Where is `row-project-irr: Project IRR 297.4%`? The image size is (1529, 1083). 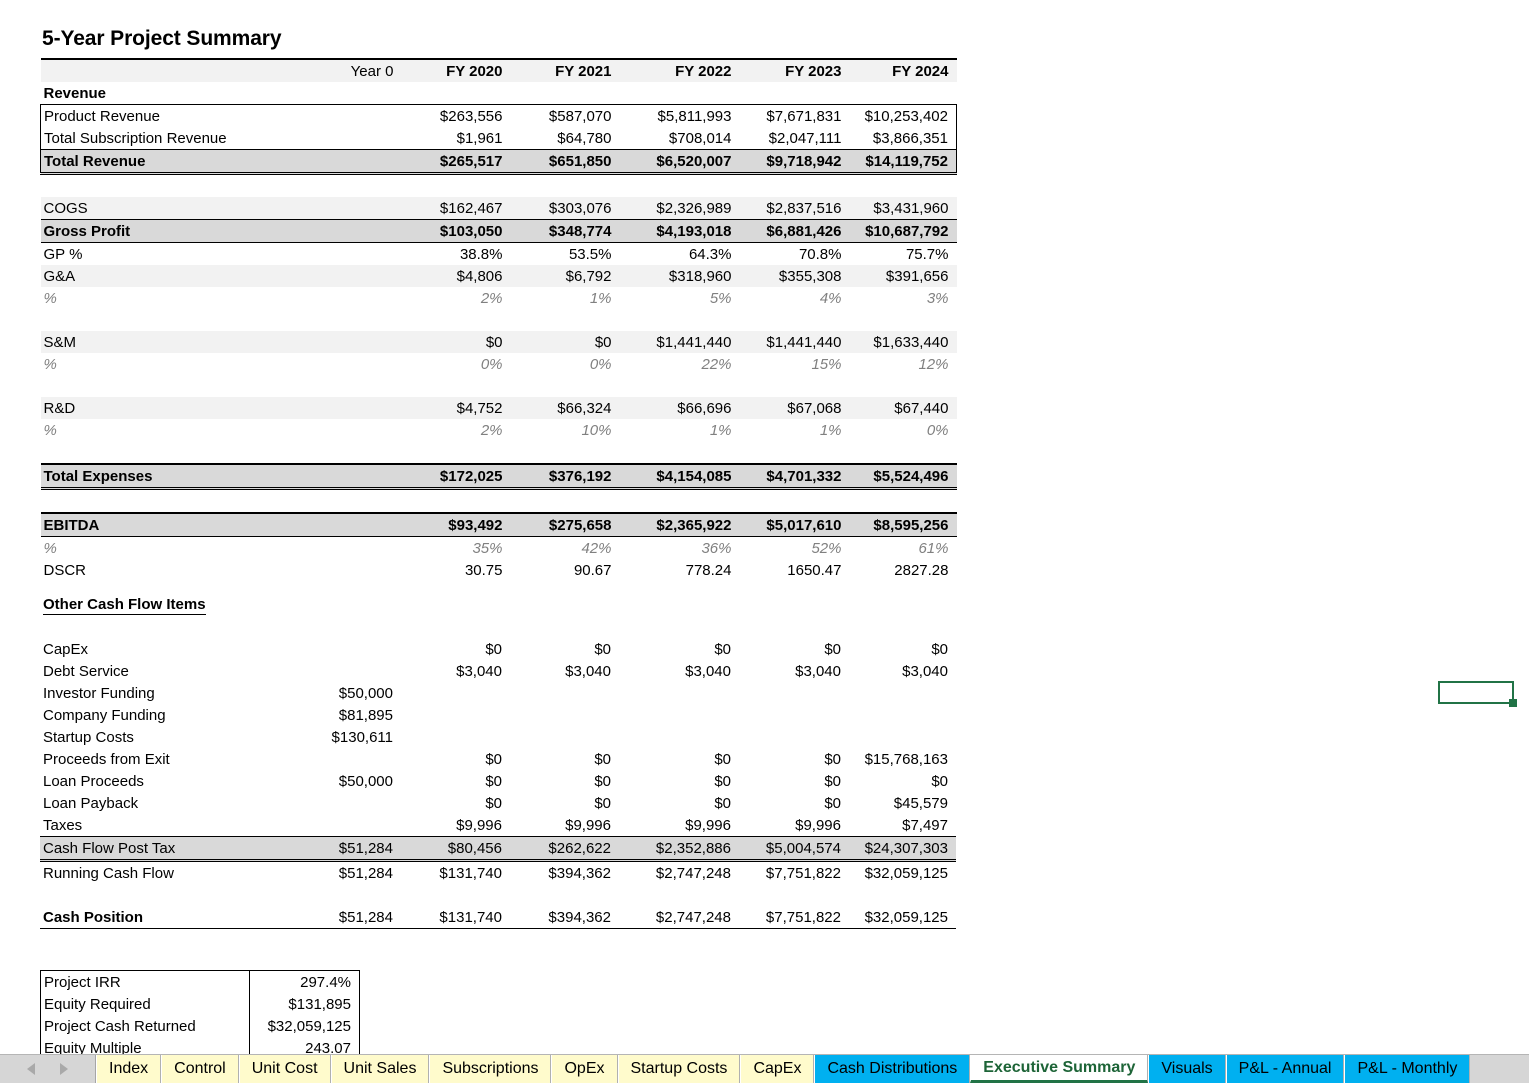 row-project-irr: Project IRR 297.4% is located at coordinates (200, 981).